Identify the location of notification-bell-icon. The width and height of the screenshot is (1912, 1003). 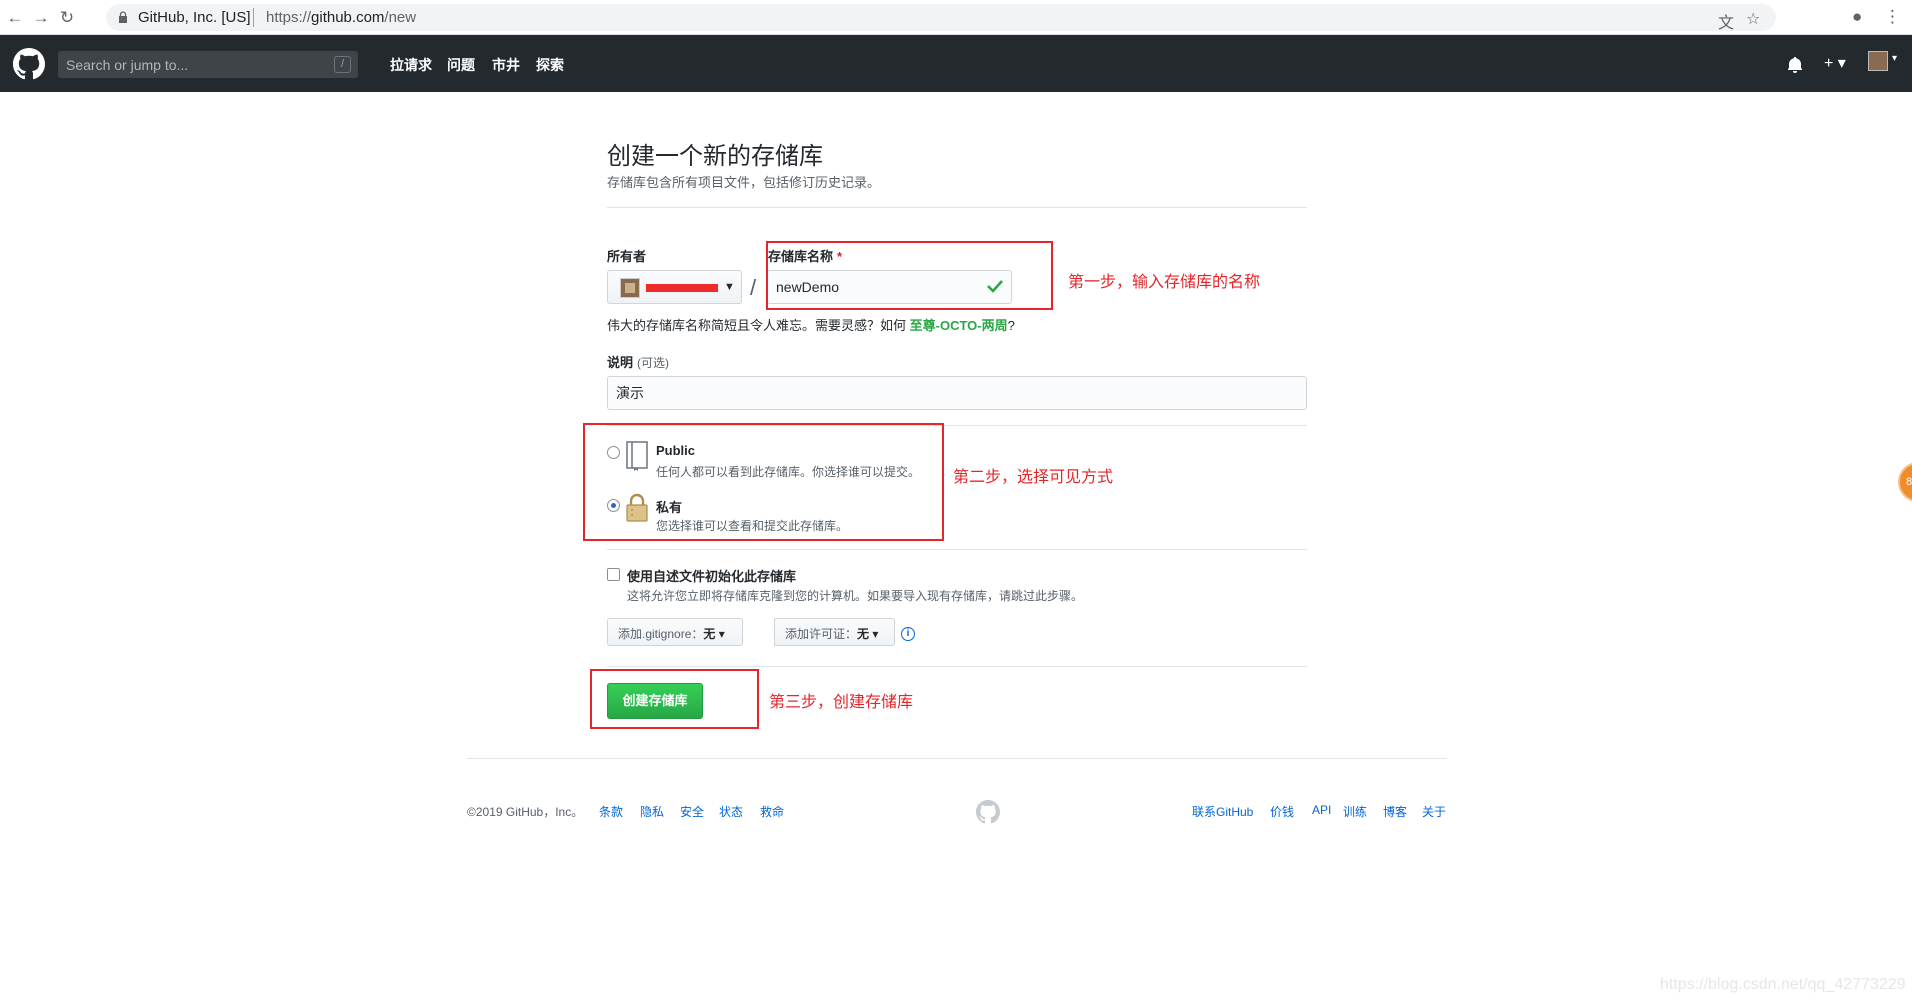
(1795, 65).